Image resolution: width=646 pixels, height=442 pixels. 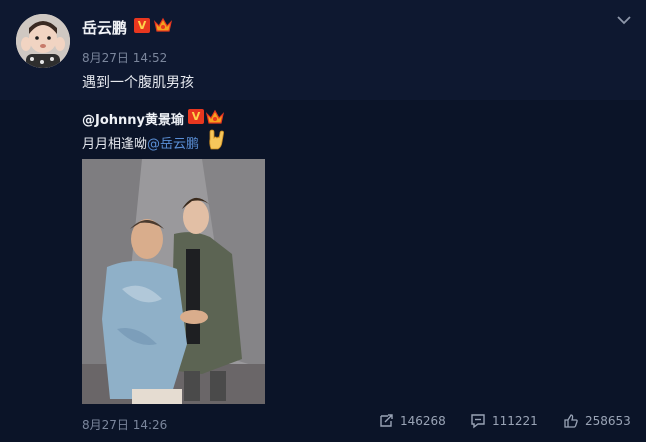 What do you see at coordinates (115, 144) in the screenshot?
I see `repost-text-body: 月月相逢呦` at bounding box center [115, 144].